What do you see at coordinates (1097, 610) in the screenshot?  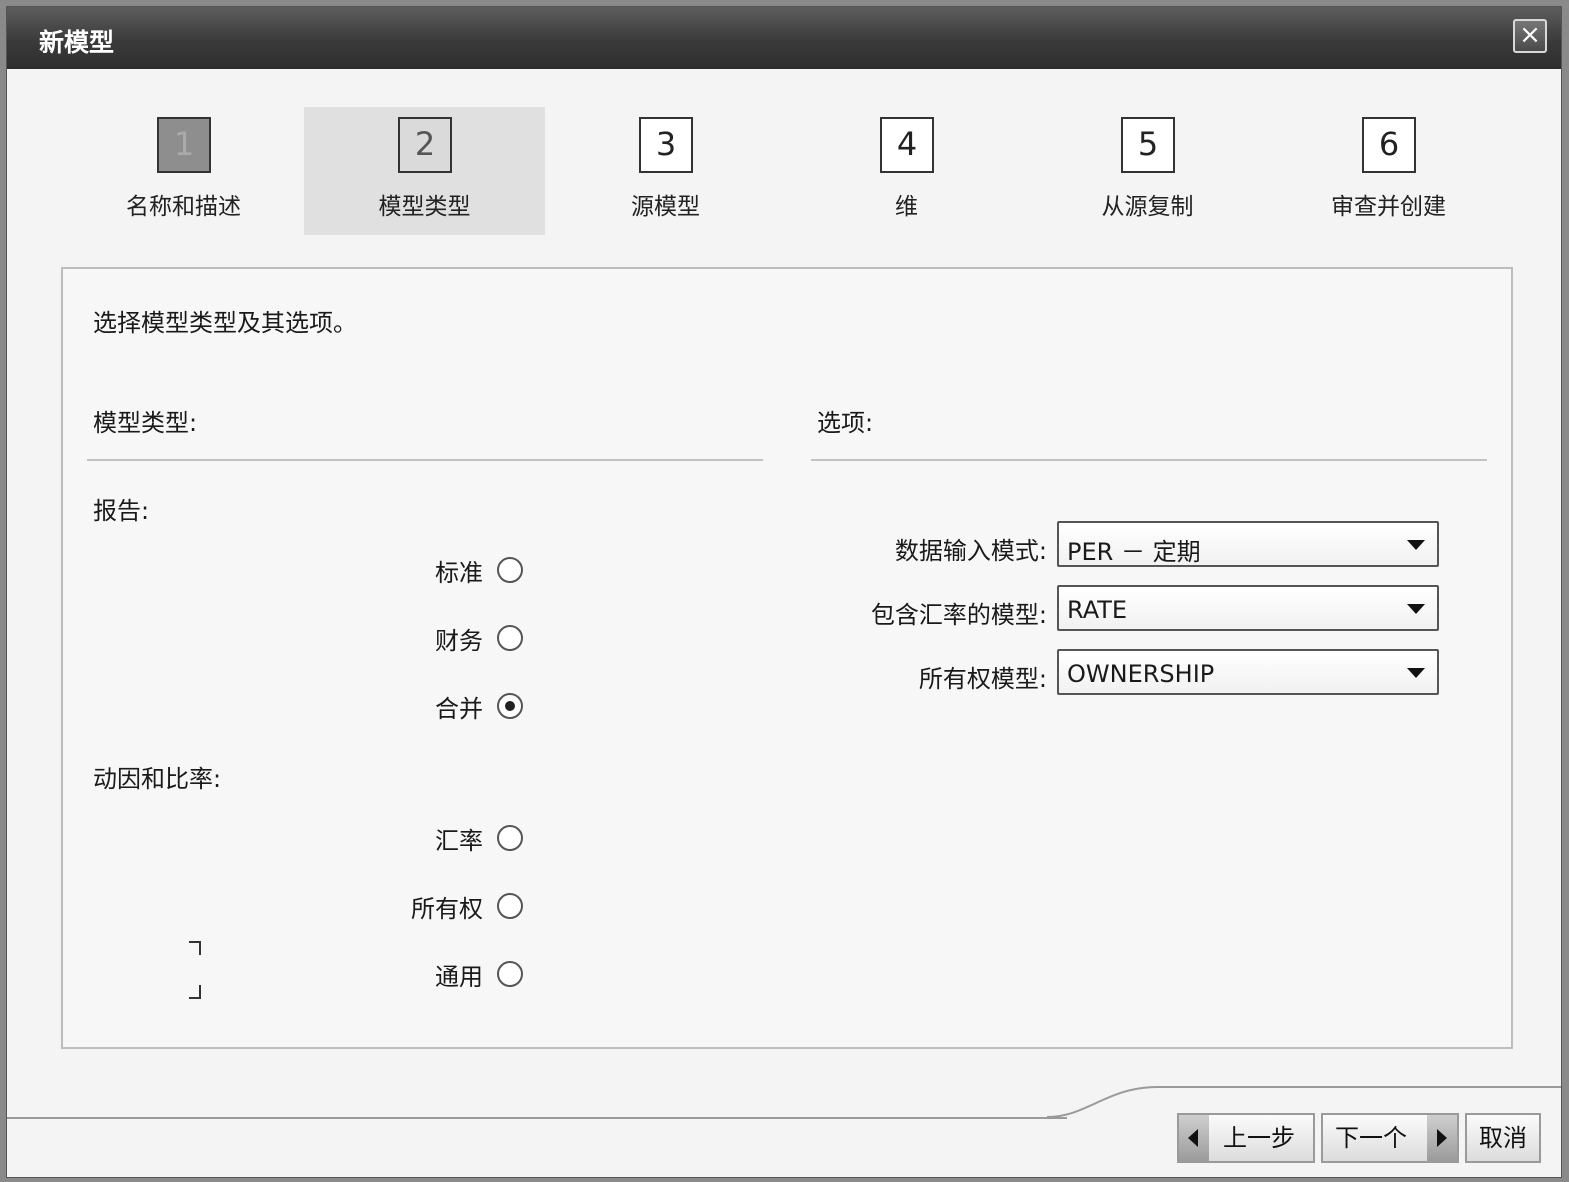 I see `select-value: RATE` at bounding box center [1097, 610].